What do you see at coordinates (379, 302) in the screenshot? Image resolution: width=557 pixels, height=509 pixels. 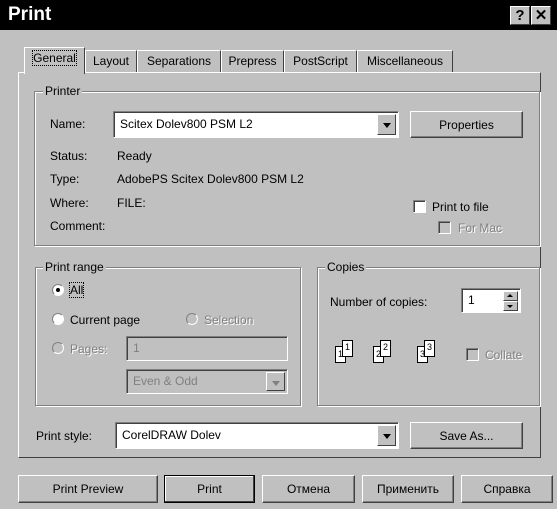 I see `number-of-copies-label: Number of copies:` at bounding box center [379, 302].